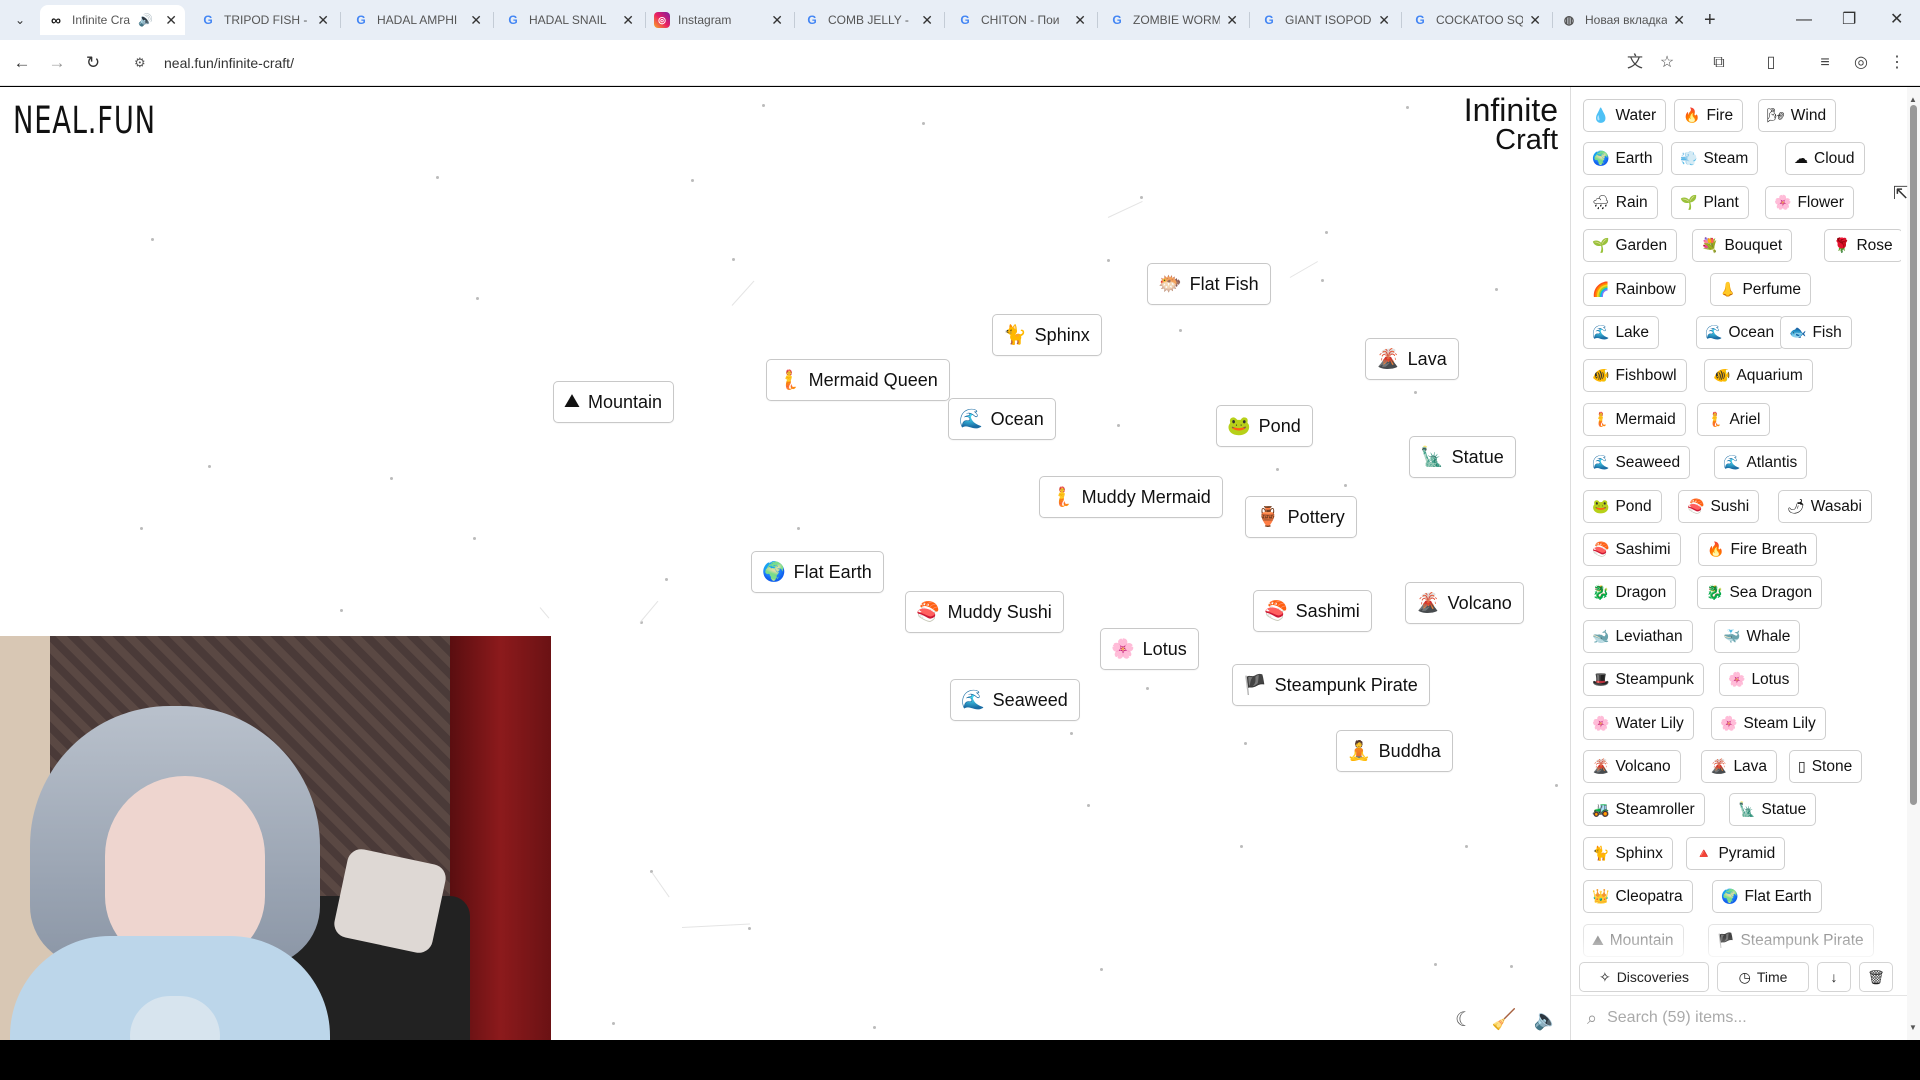 The width and height of the screenshot is (1920, 1080). Describe the element at coordinates (1758, 375) in the screenshot. I see `sidebar-item: 🐠 Aquarium` at that location.